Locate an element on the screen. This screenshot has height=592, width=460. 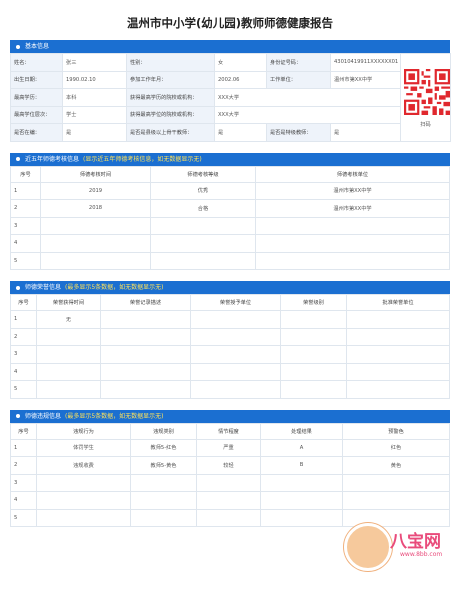
honor-note: (最多显示5条数据，如无数据显示无) is located at coordinates (114, 287).